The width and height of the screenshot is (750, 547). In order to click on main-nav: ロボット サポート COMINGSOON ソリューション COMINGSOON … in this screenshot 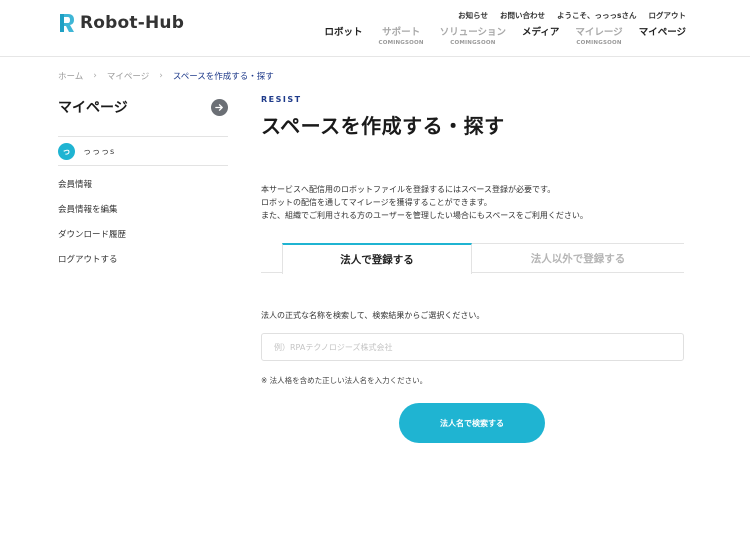, I will do `click(501, 37)`.